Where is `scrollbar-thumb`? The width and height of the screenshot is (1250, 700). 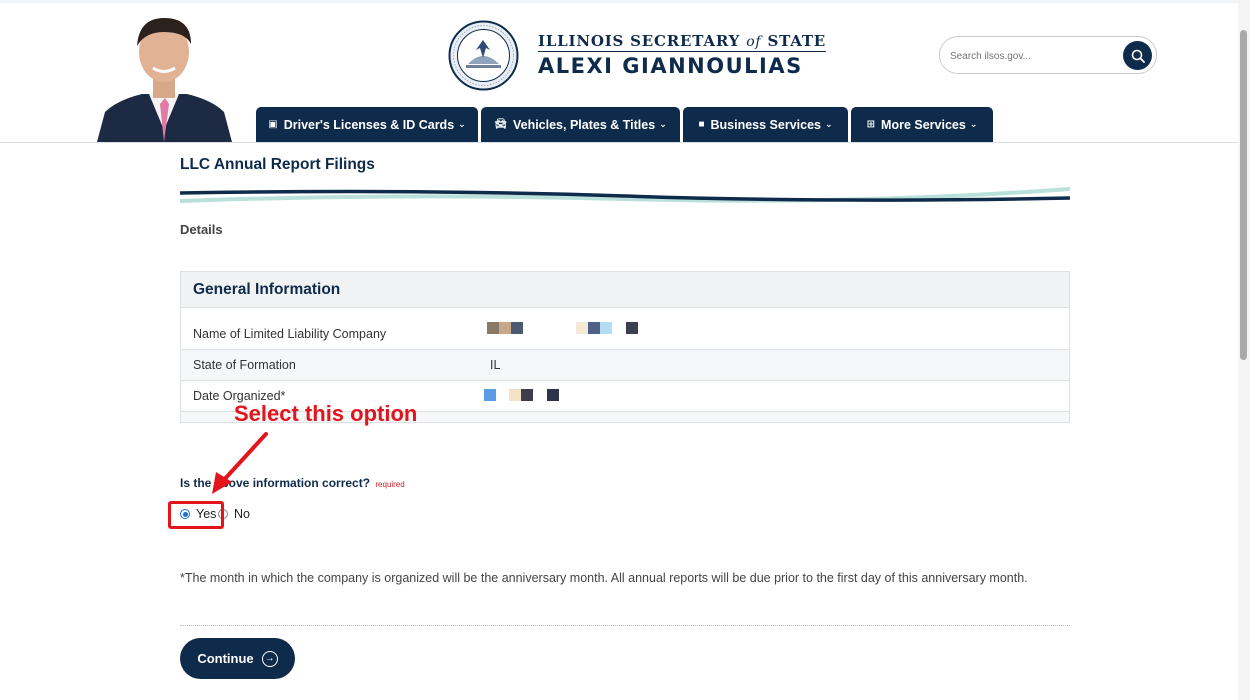
scrollbar-thumb is located at coordinates (1243, 195).